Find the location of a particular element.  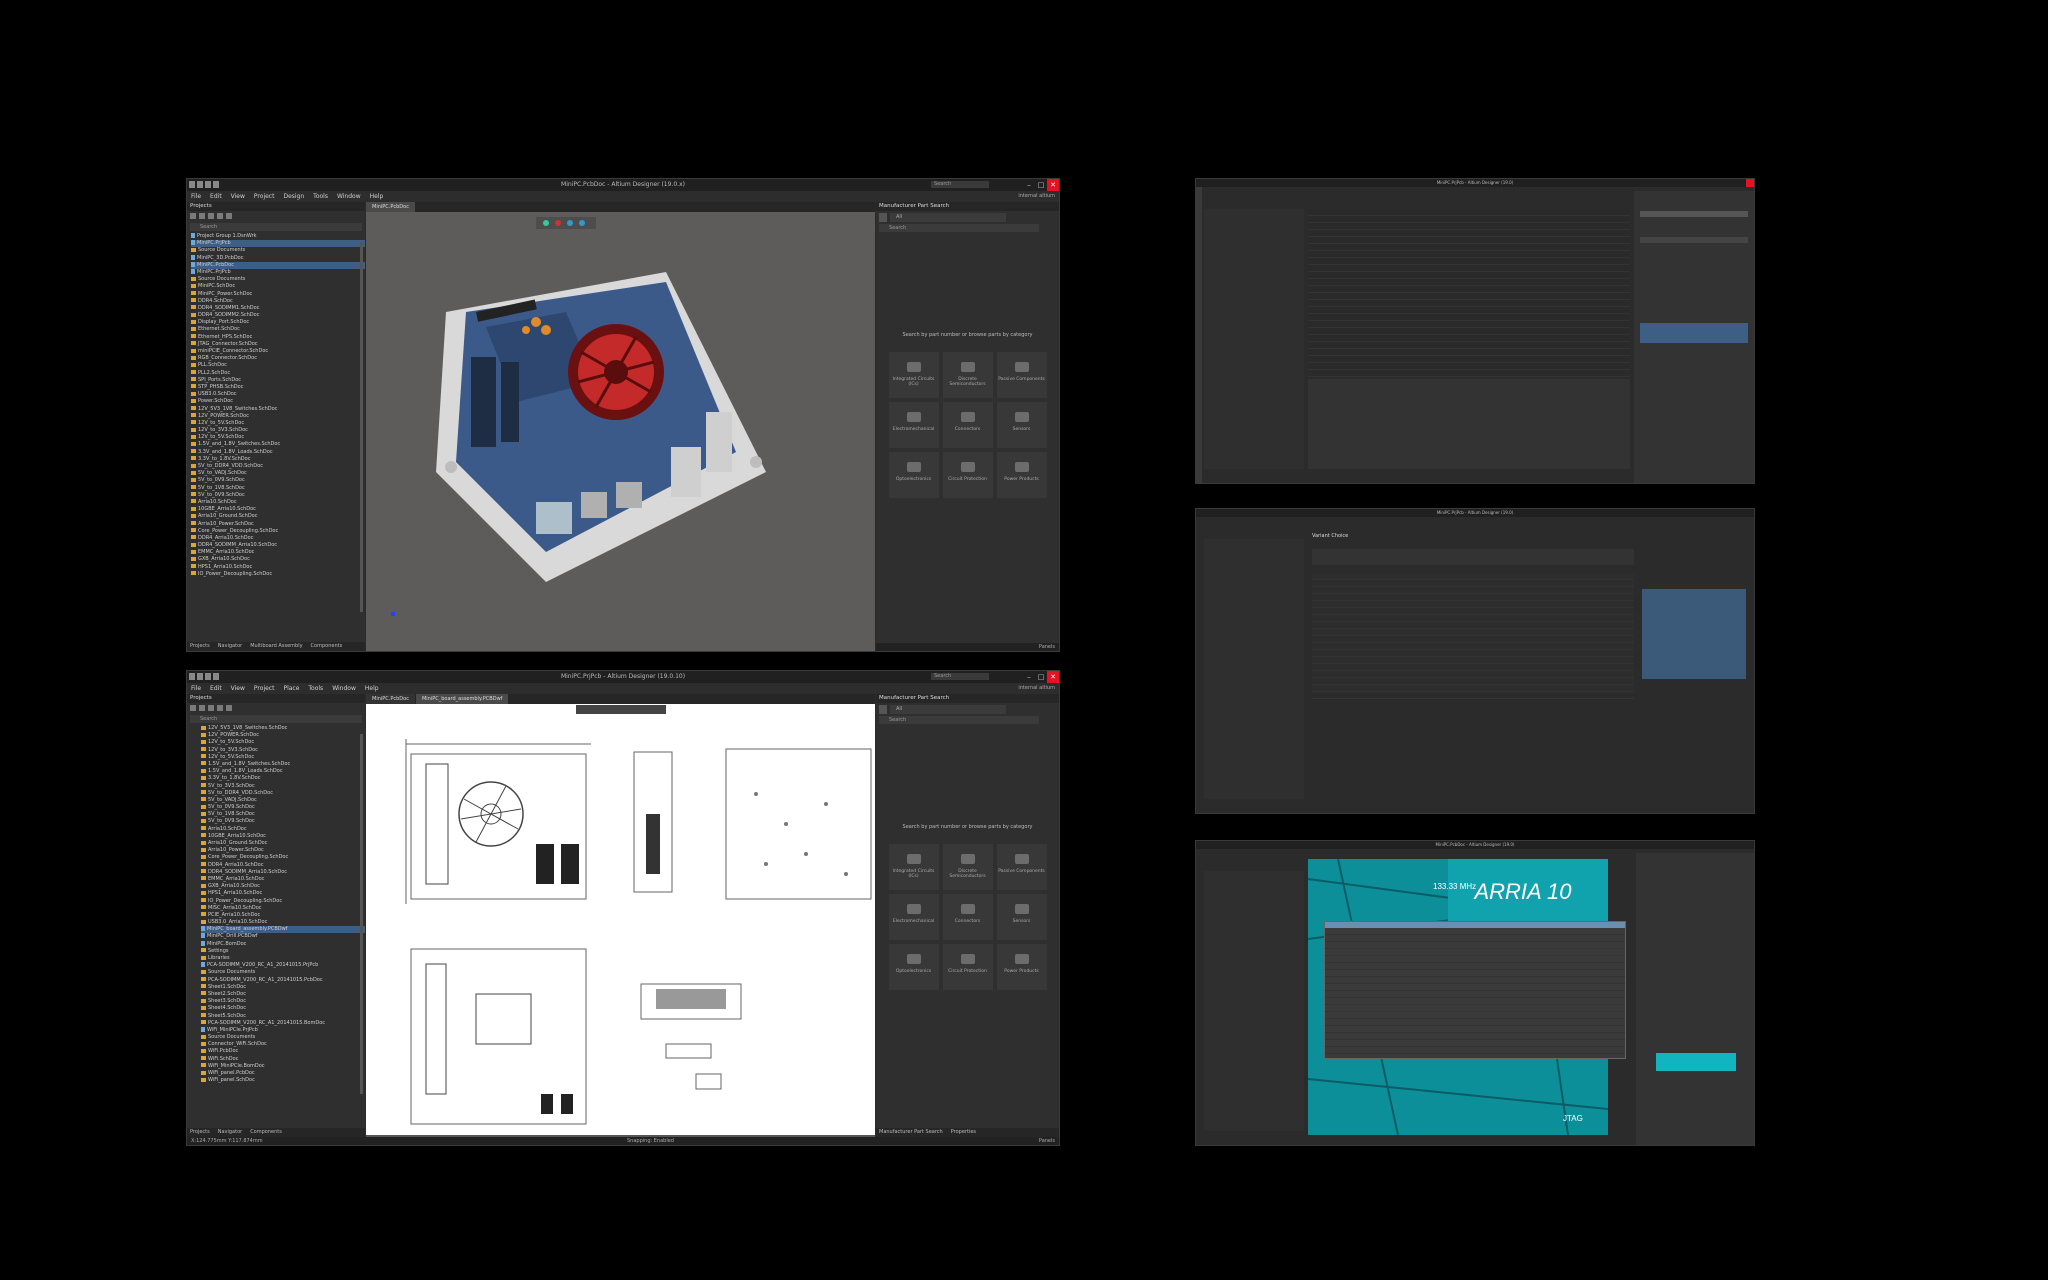

projects-search-input: Search is located at coordinates (276, 719).